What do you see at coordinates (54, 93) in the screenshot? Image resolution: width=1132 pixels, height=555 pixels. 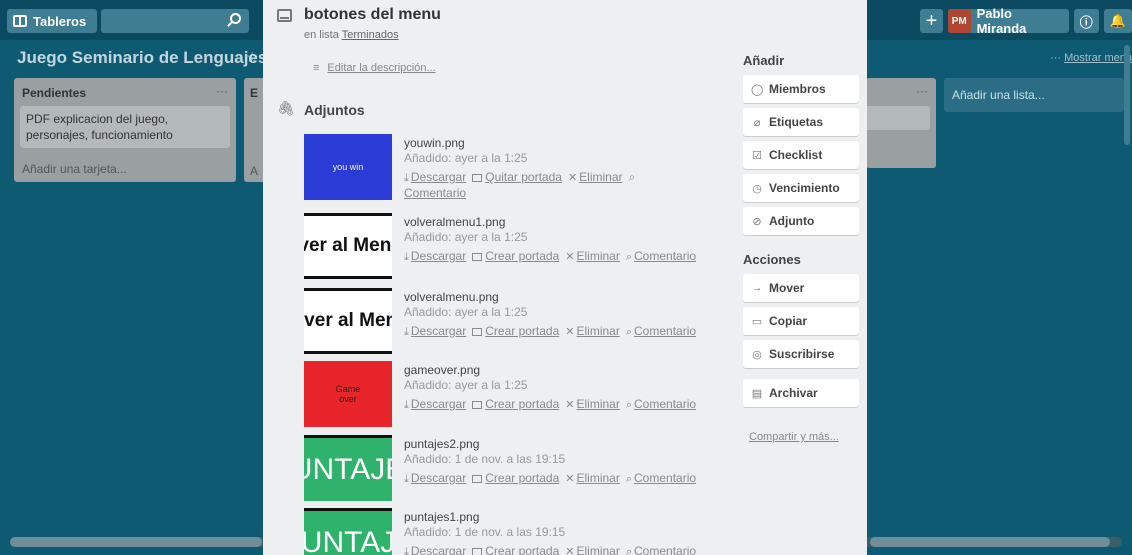 I see `list-title: Pendientes` at bounding box center [54, 93].